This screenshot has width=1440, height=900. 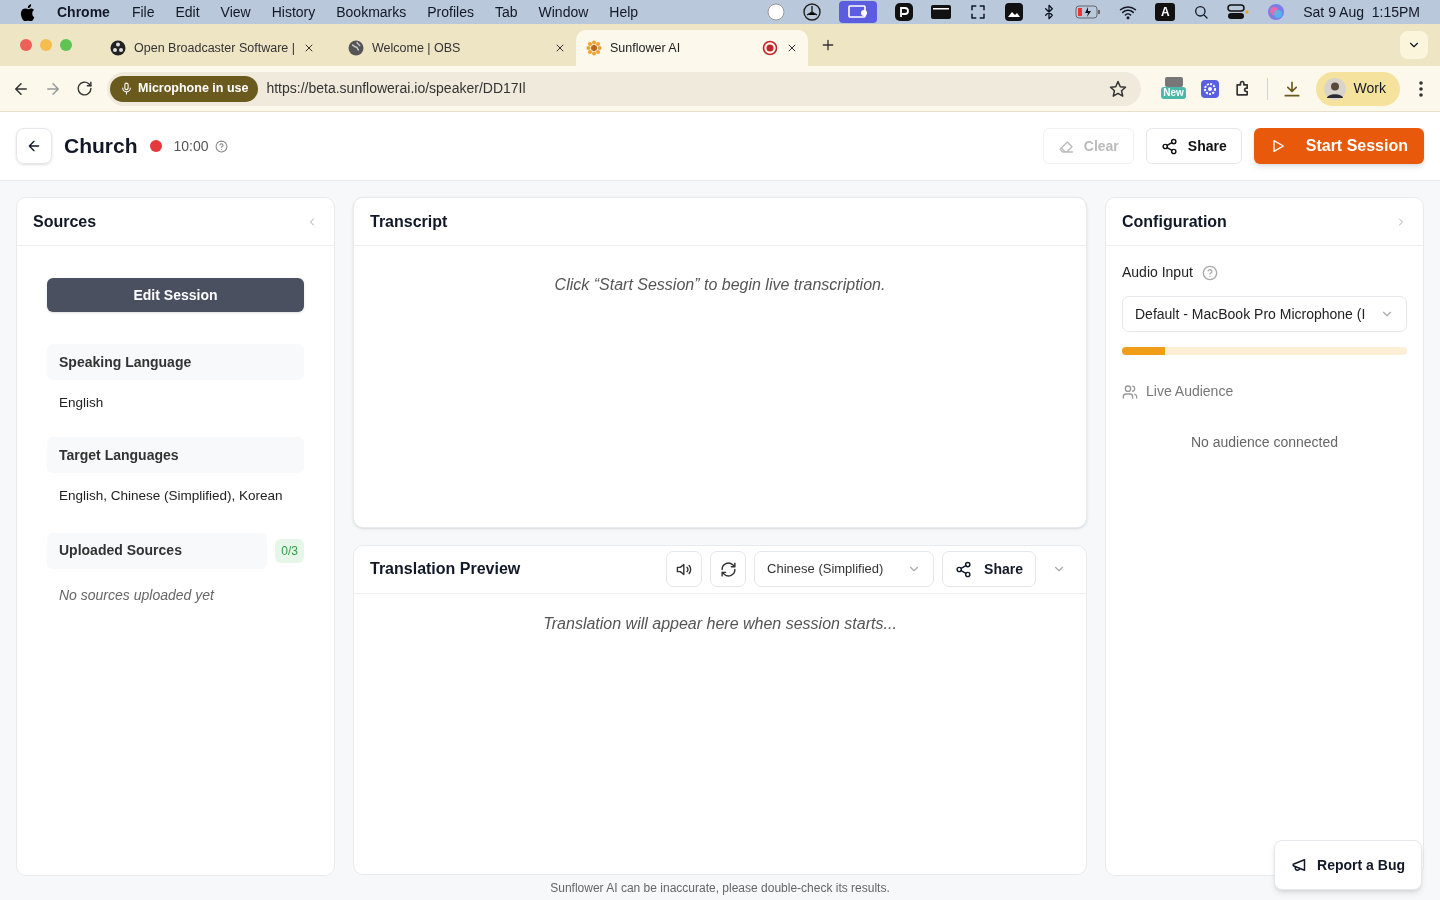 What do you see at coordinates (904, 12) in the screenshot?
I see `app-icon` at bounding box center [904, 12].